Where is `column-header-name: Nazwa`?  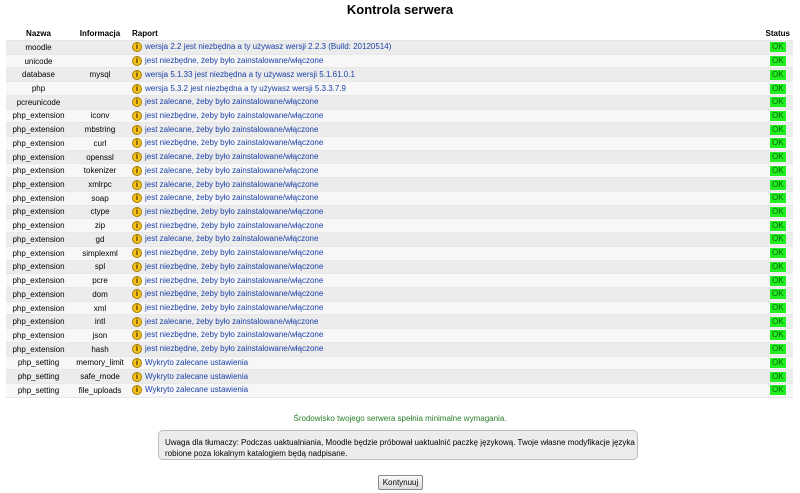
column-header-name: Nazwa is located at coordinates (38, 34).